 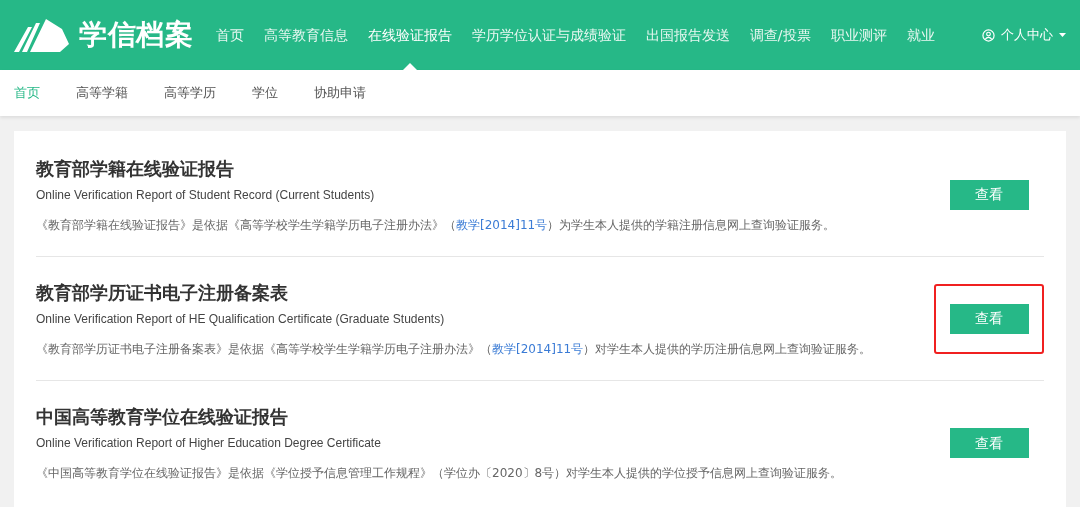 I want to click on caret-icon, so click(x=1062, y=35).